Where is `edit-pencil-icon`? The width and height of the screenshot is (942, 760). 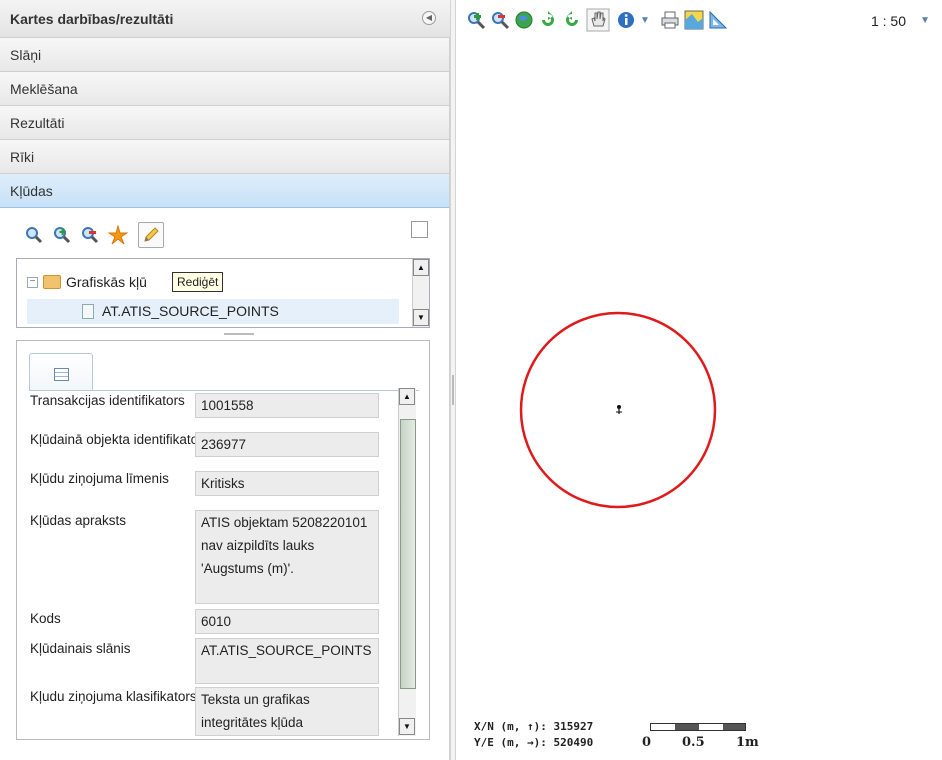 edit-pencil-icon is located at coordinates (151, 235).